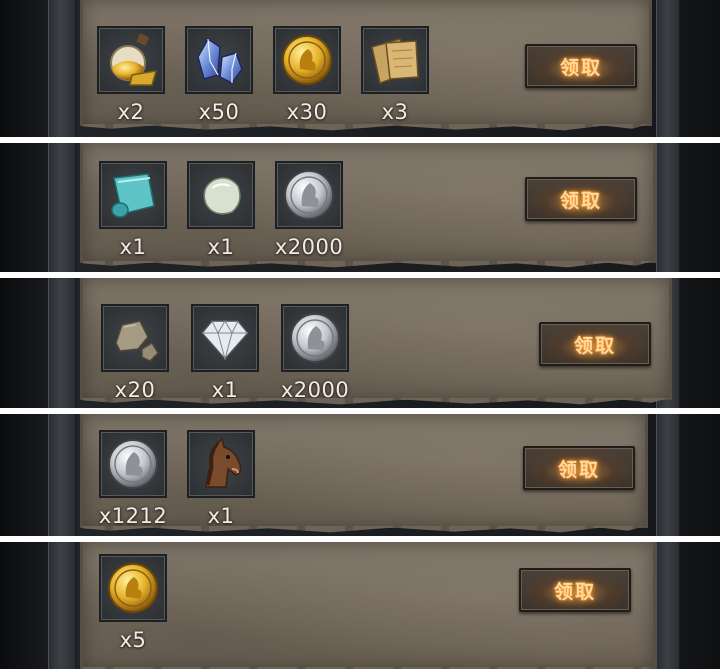  I want to click on reward-item: x20, so click(137, 353).